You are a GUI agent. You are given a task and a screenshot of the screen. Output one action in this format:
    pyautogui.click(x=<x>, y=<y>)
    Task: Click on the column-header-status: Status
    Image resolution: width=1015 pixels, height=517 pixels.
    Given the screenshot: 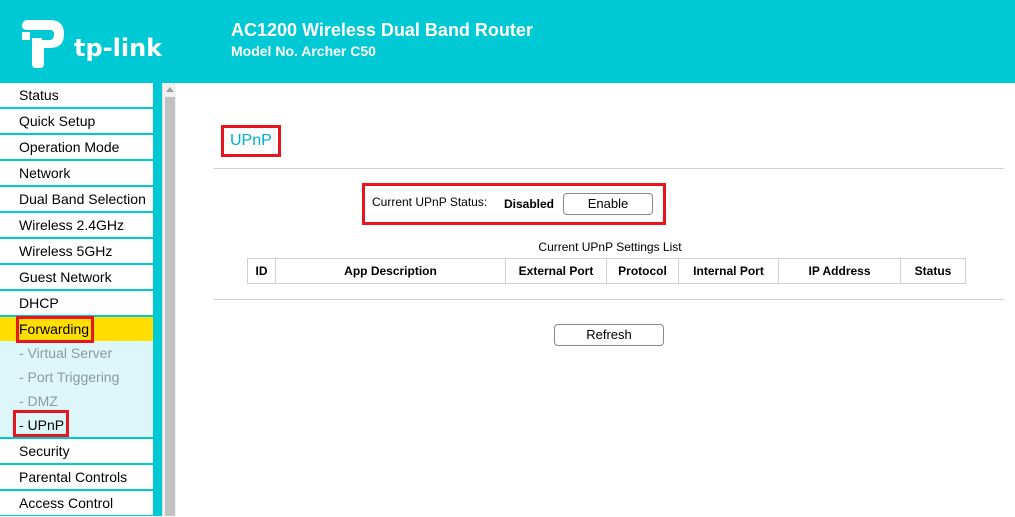 What is the action you would take?
    pyautogui.click(x=933, y=271)
    